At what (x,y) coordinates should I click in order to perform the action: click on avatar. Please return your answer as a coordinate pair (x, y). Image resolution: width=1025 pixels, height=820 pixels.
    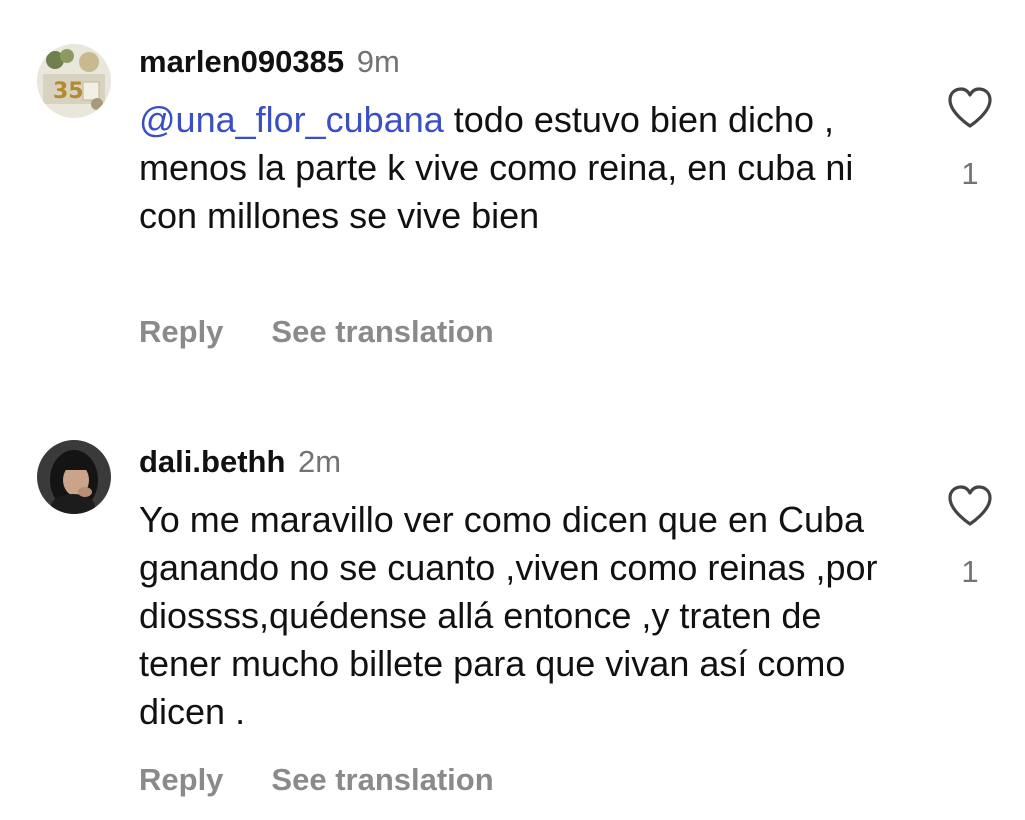
    Looking at the image, I should click on (74, 477).